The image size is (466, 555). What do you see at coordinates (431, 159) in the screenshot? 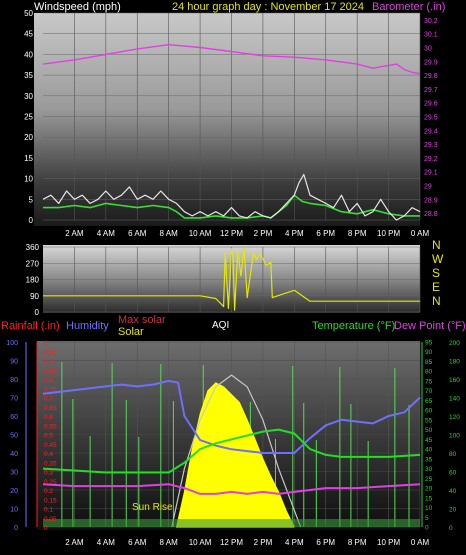
I see `barometer-tick-label: 29.2` at bounding box center [431, 159].